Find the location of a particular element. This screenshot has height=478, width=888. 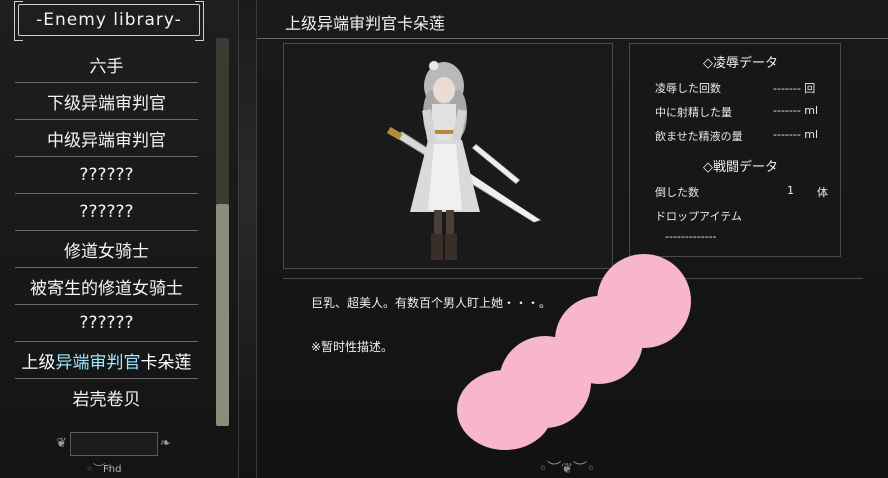

stat-label: 飲ませた精液の量 is located at coordinates (699, 136).